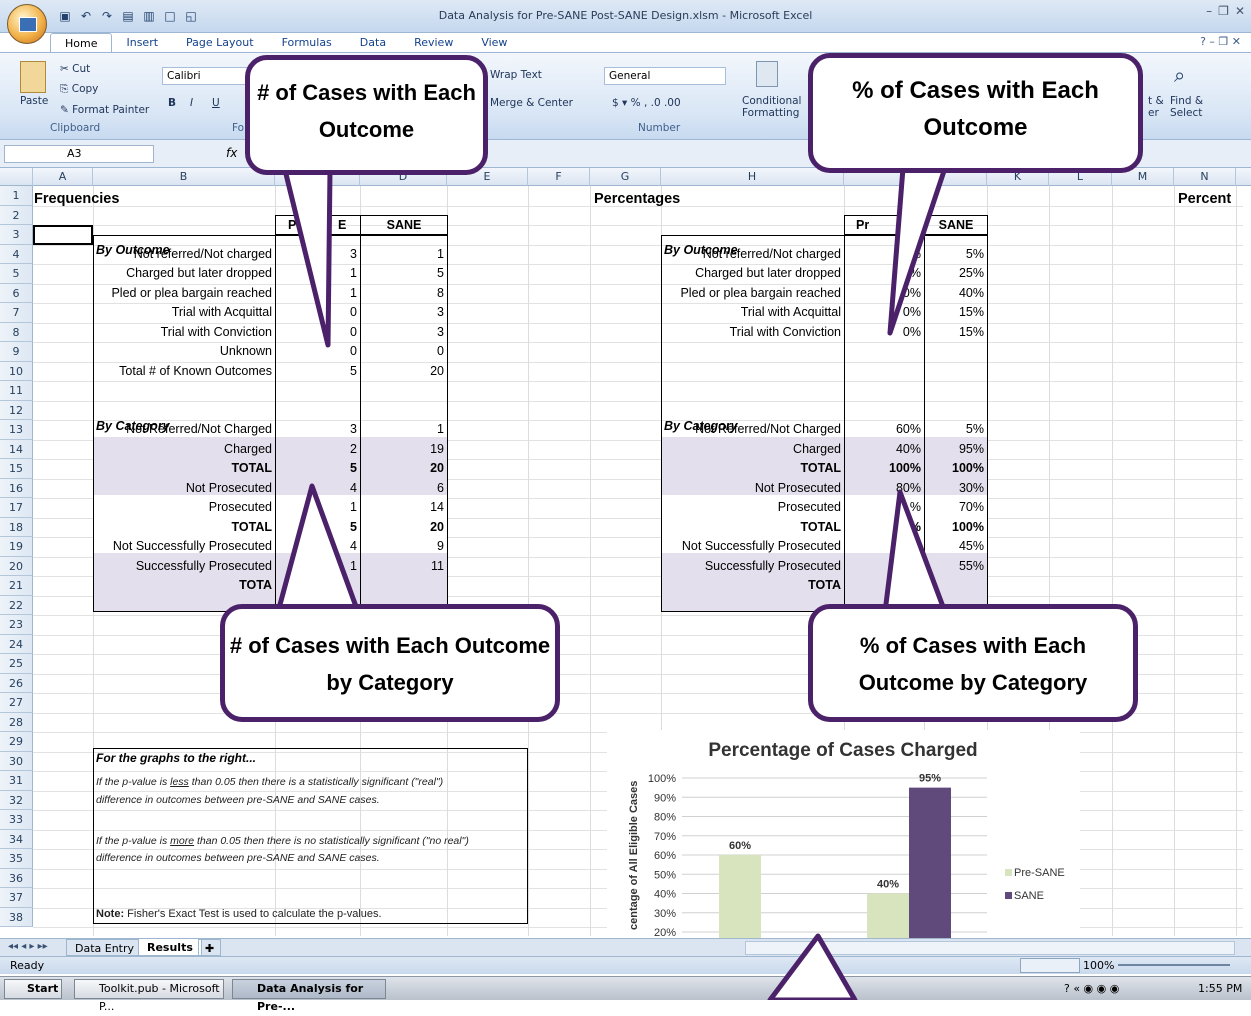 This screenshot has height=1016, width=1251. Describe the element at coordinates (625, 177) in the screenshot. I see `column-header: G` at that location.